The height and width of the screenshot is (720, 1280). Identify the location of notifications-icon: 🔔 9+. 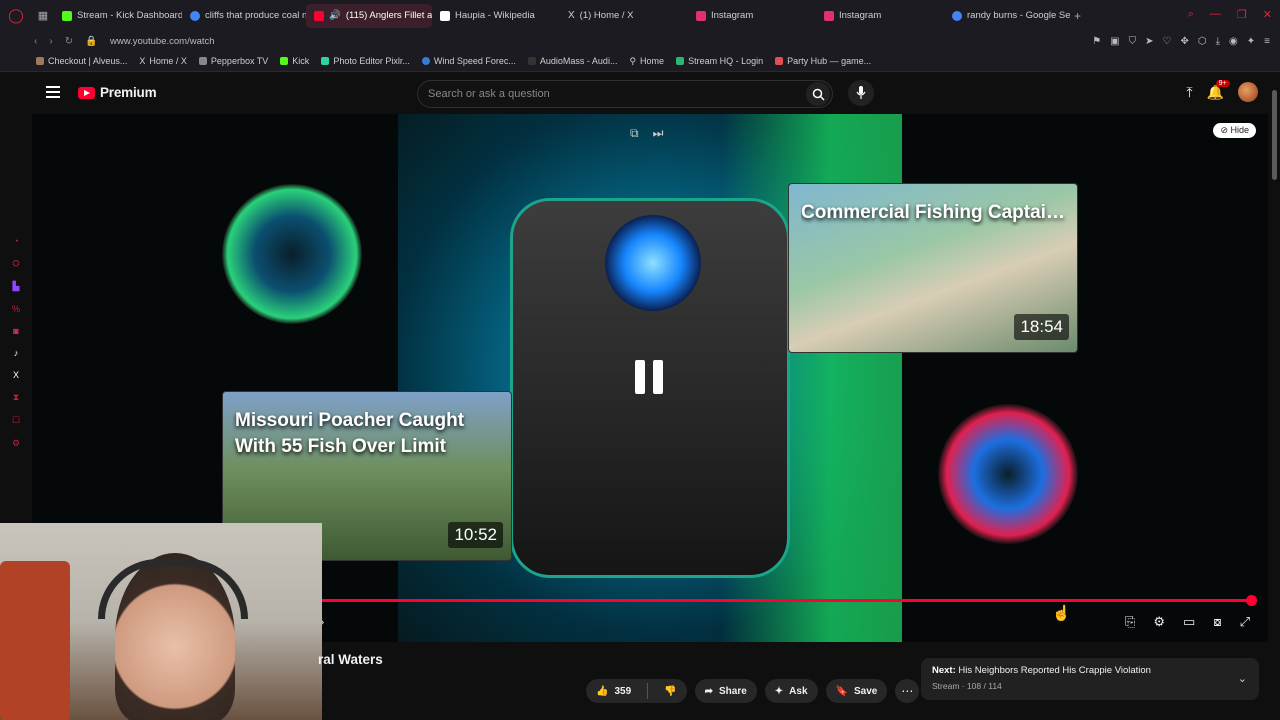
(1218, 90).